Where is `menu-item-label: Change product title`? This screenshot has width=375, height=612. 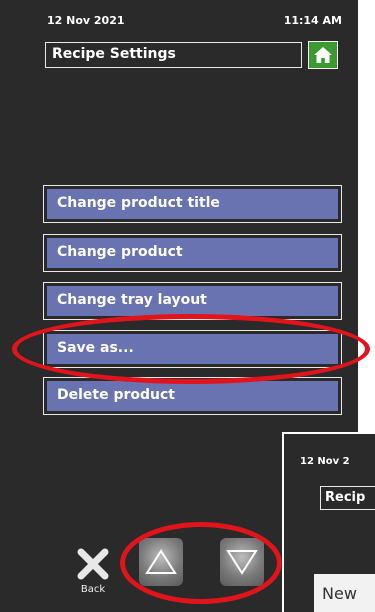 menu-item-label: Change product title is located at coordinates (192, 204).